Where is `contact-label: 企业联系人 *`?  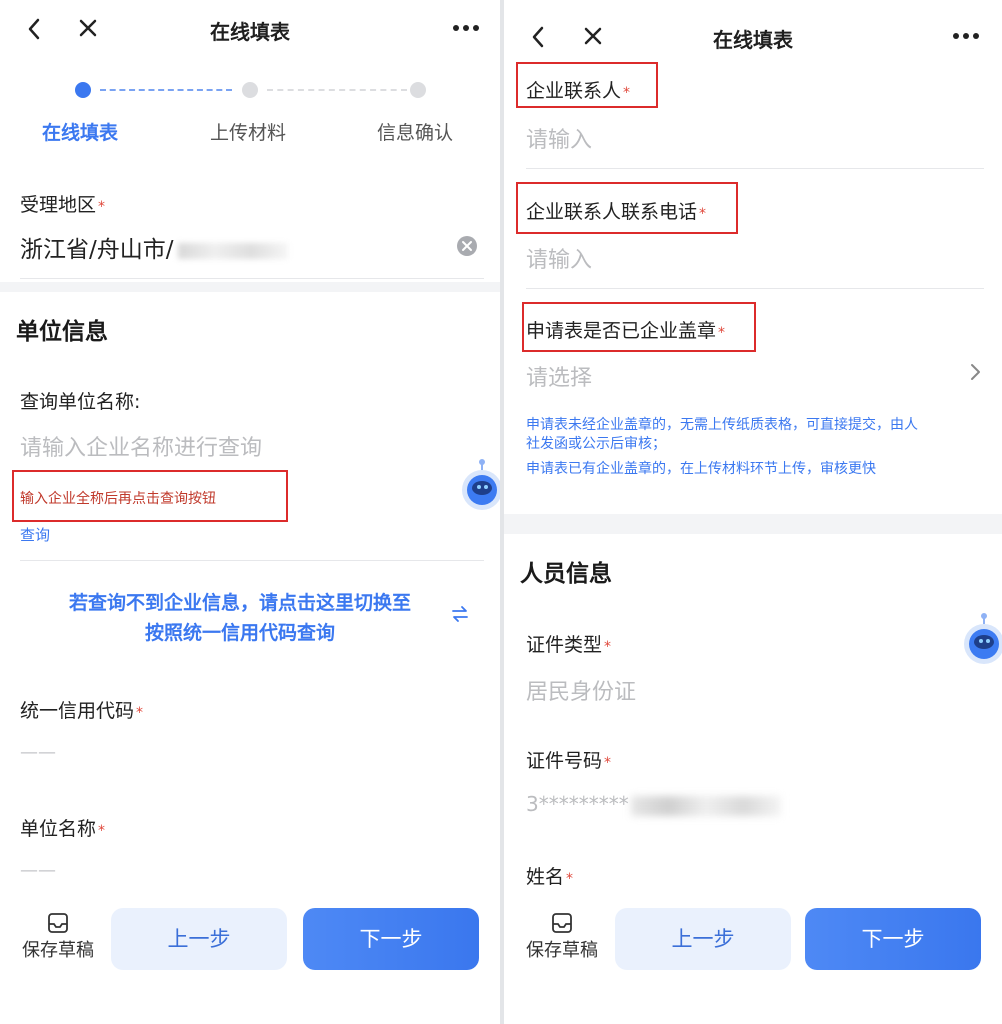 contact-label: 企业联系人 * is located at coordinates (578, 91).